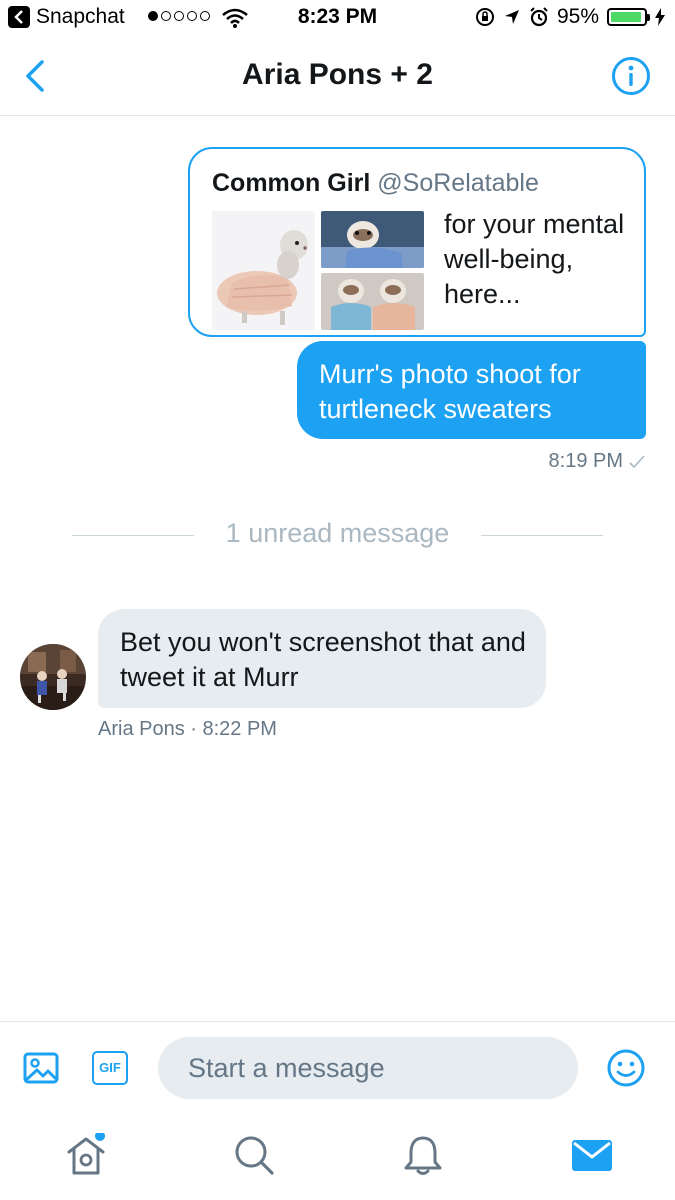  I want to click on notifications-icon, so click(423, 1155).